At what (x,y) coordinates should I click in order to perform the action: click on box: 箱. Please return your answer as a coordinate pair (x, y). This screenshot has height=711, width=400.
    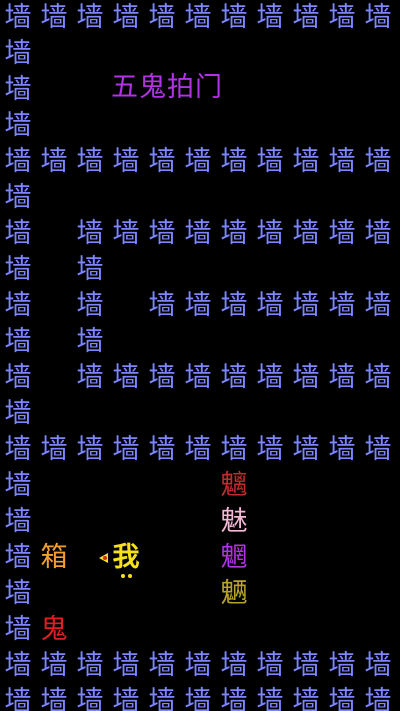
    Looking at the image, I should click on (54, 557).